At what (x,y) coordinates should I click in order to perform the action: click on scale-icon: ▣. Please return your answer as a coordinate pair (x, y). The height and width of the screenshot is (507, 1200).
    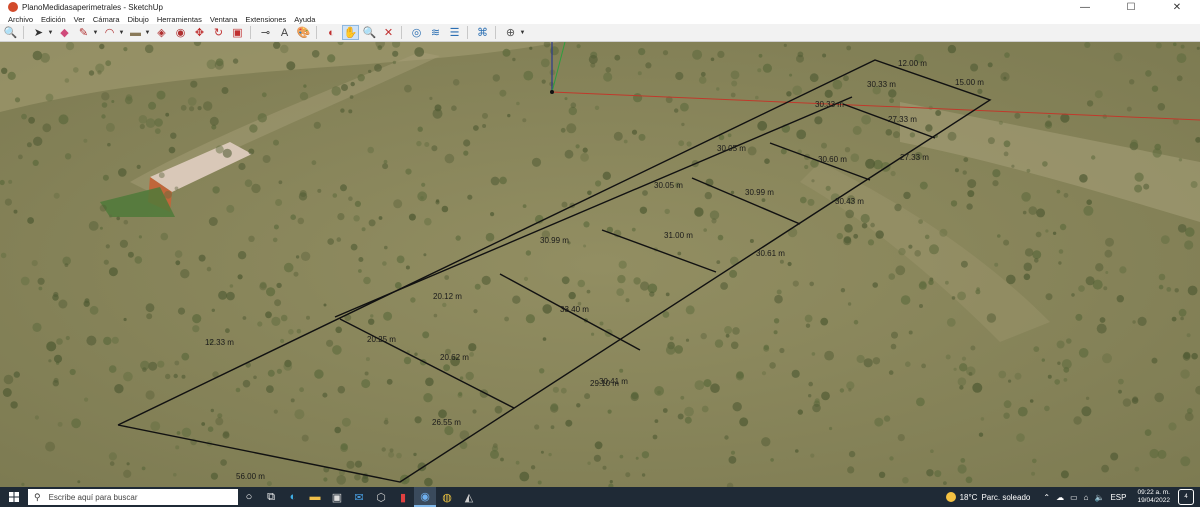
    Looking at the image, I should click on (237, 32).